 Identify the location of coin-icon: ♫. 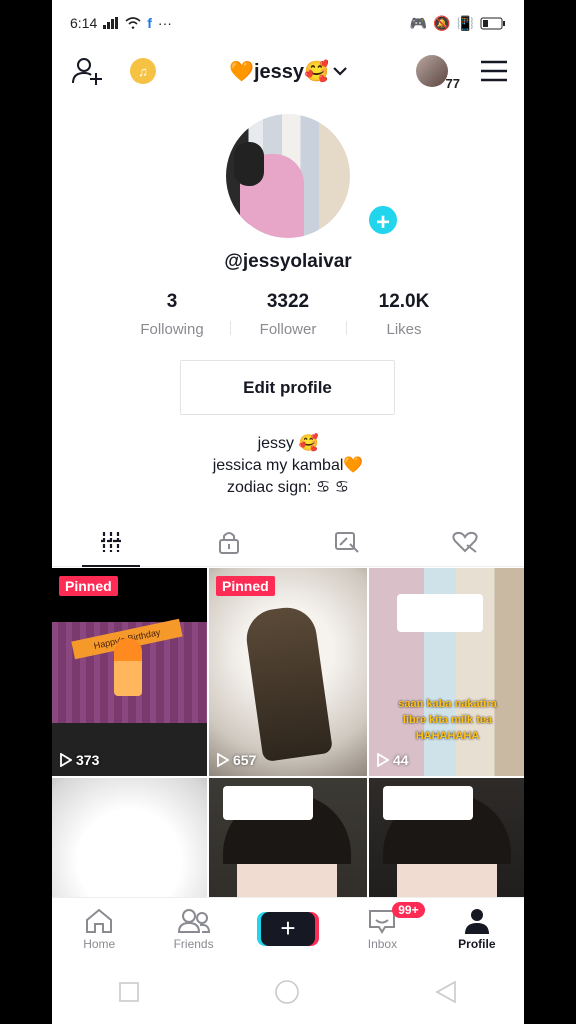
(143, 71).